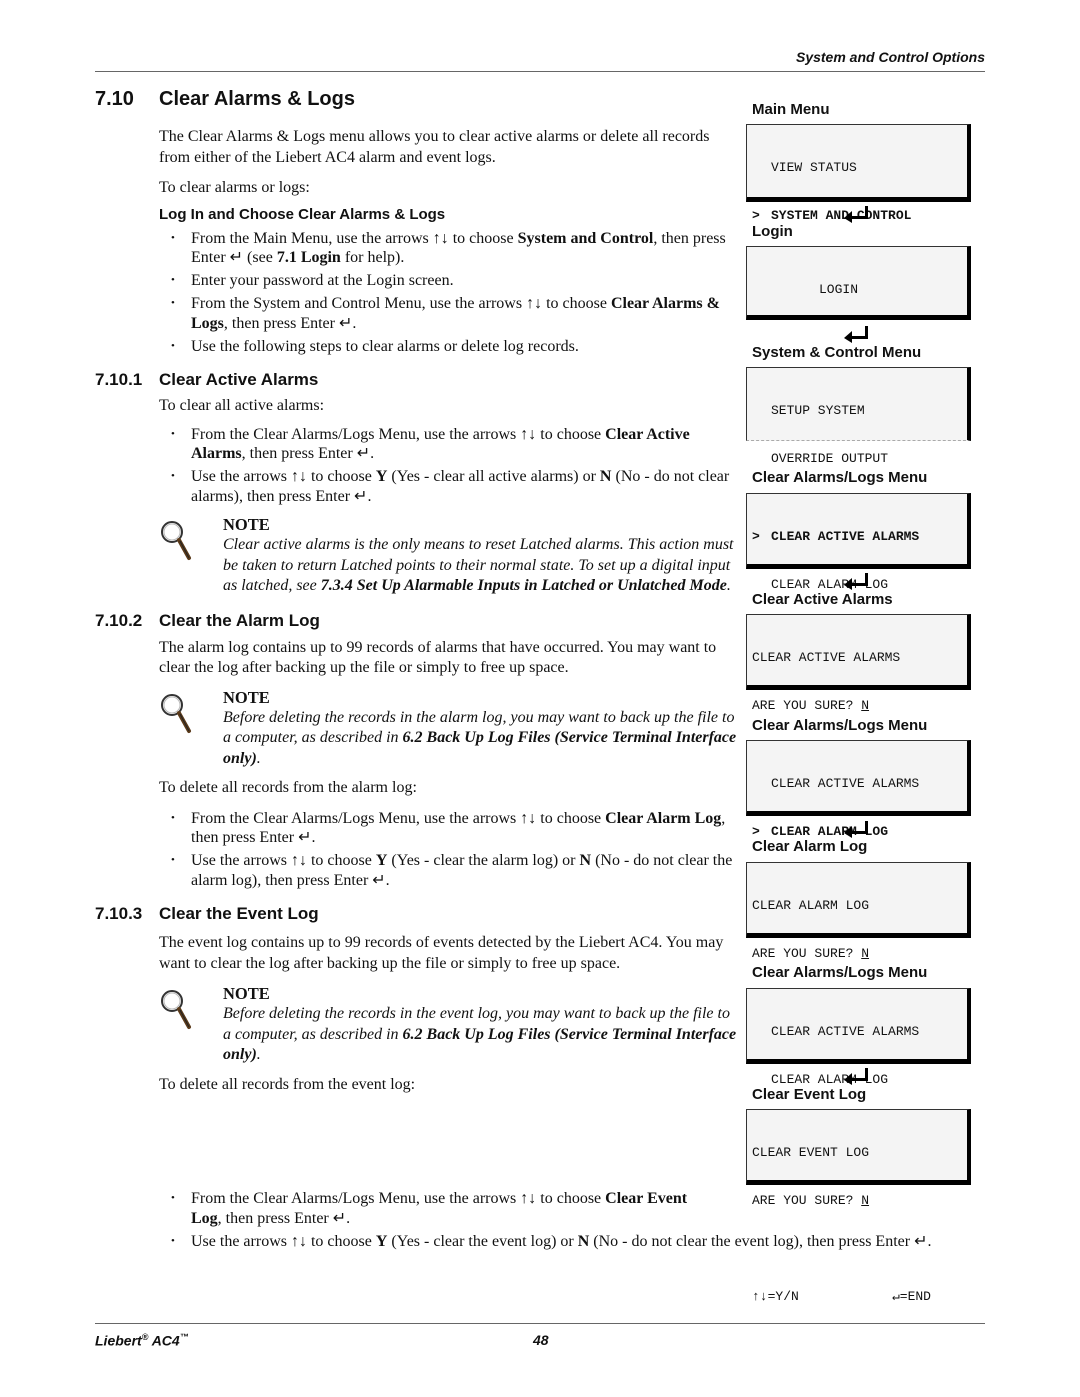  What do you see at coordinates (837, 352) in the screenshot?
I see `screen-label-system-control: System & Control Menu` at bounding box center [837, 352].